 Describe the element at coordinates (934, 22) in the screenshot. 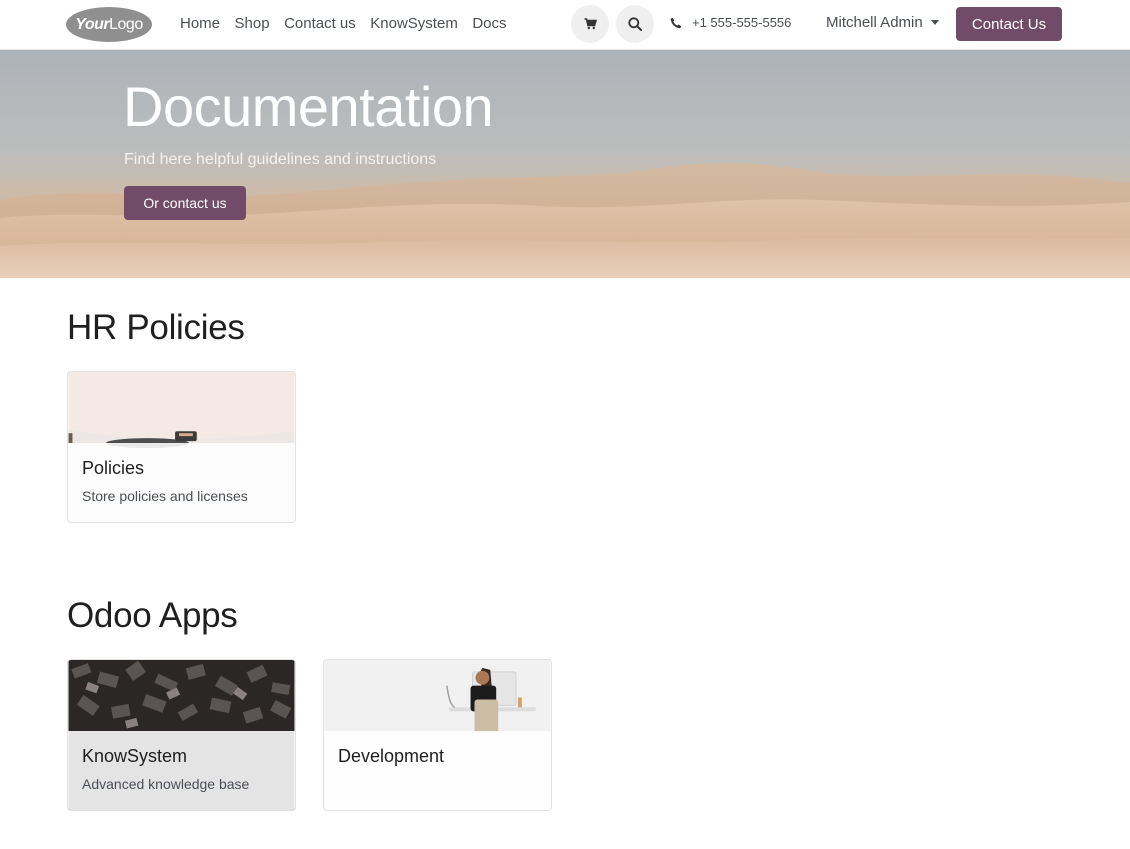

I see `caret-down-icon` at that location.